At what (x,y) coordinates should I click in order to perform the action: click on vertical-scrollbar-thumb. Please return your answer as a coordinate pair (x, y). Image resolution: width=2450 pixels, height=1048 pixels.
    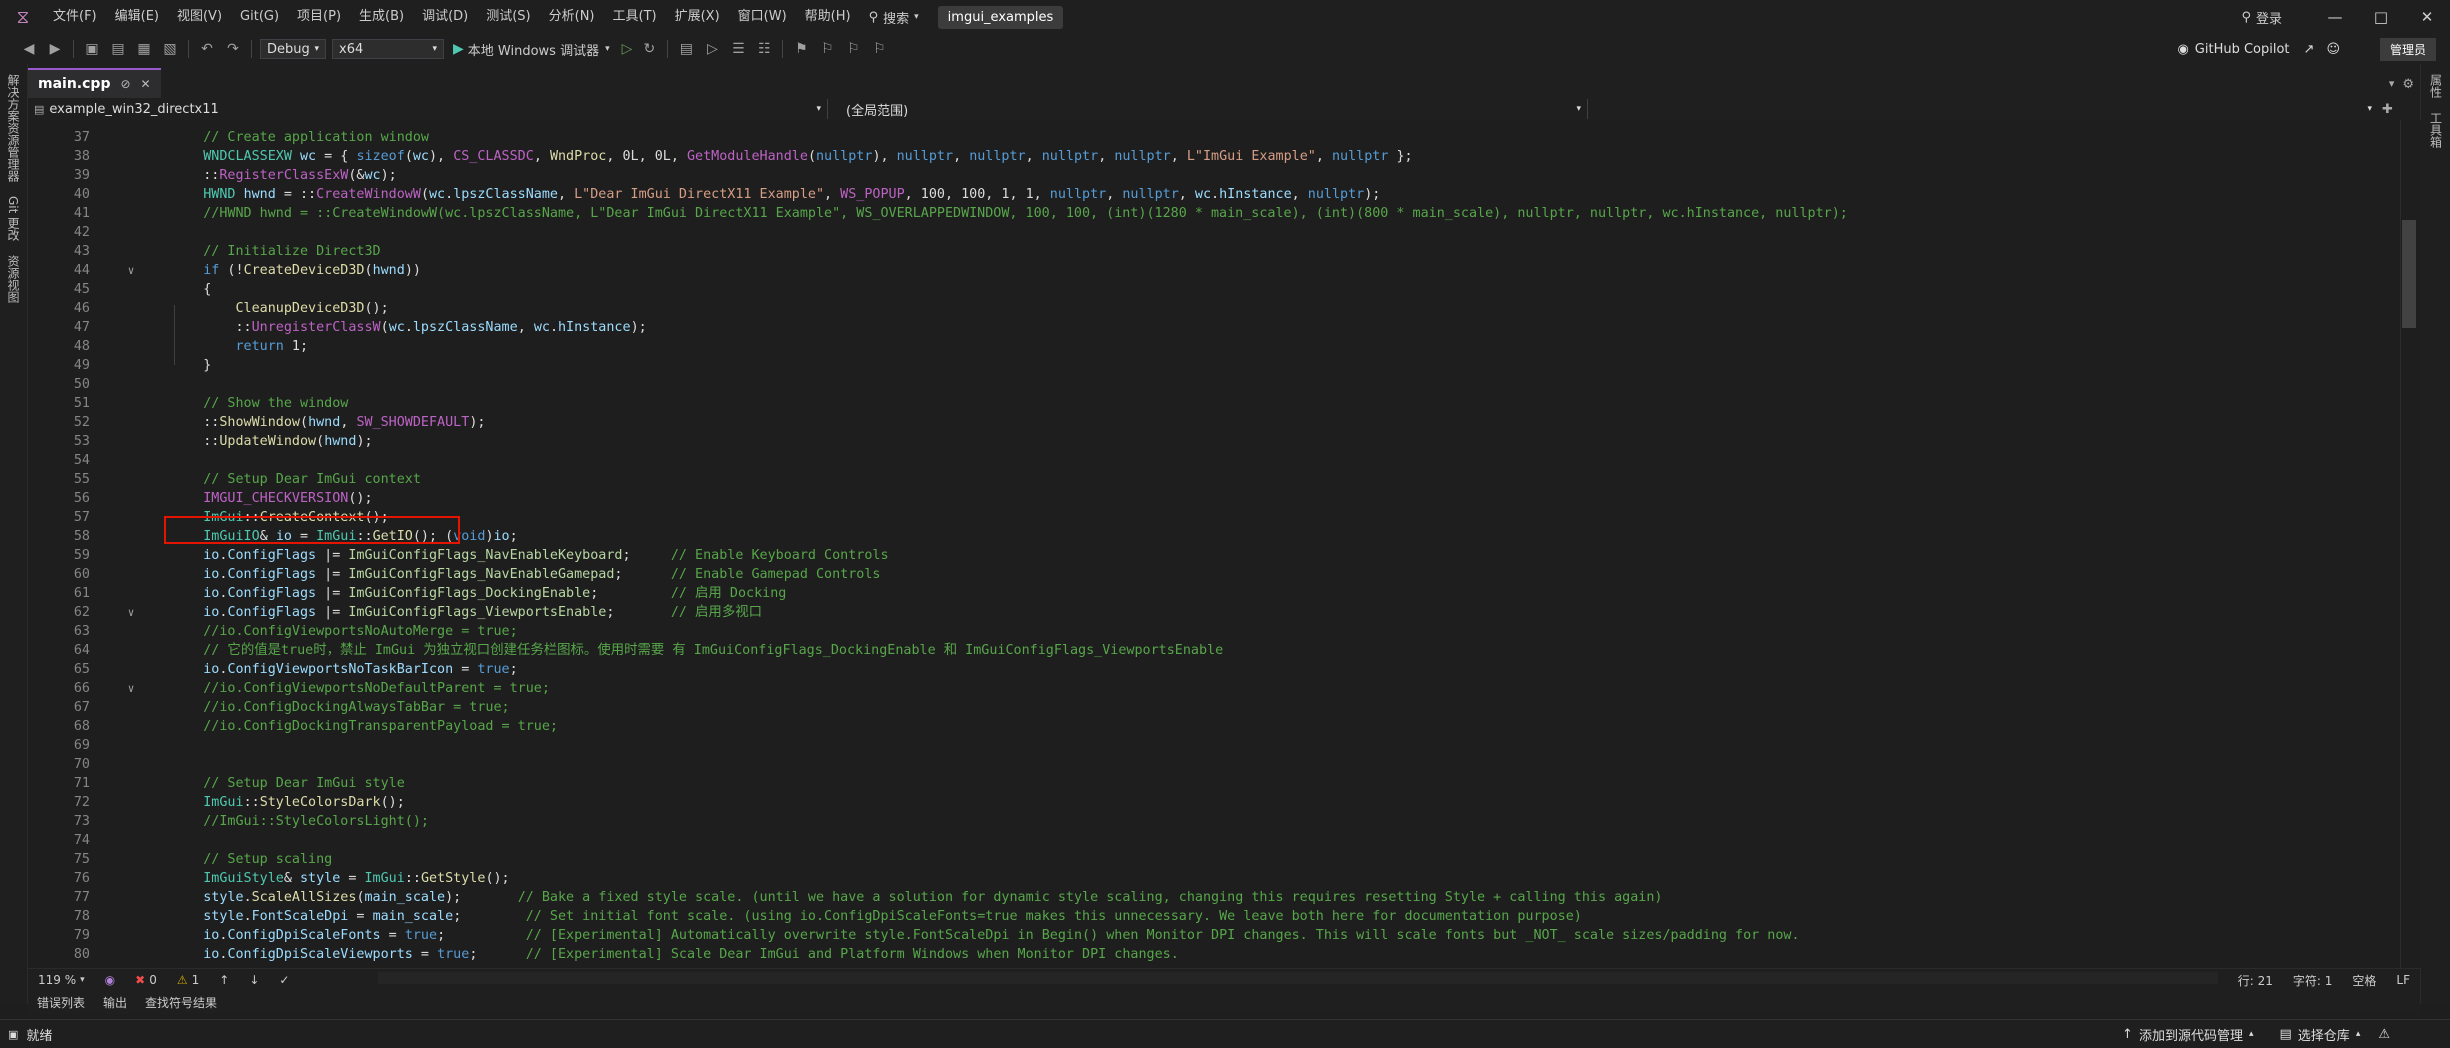
    Looking at the image, I should click on (2409, 274).